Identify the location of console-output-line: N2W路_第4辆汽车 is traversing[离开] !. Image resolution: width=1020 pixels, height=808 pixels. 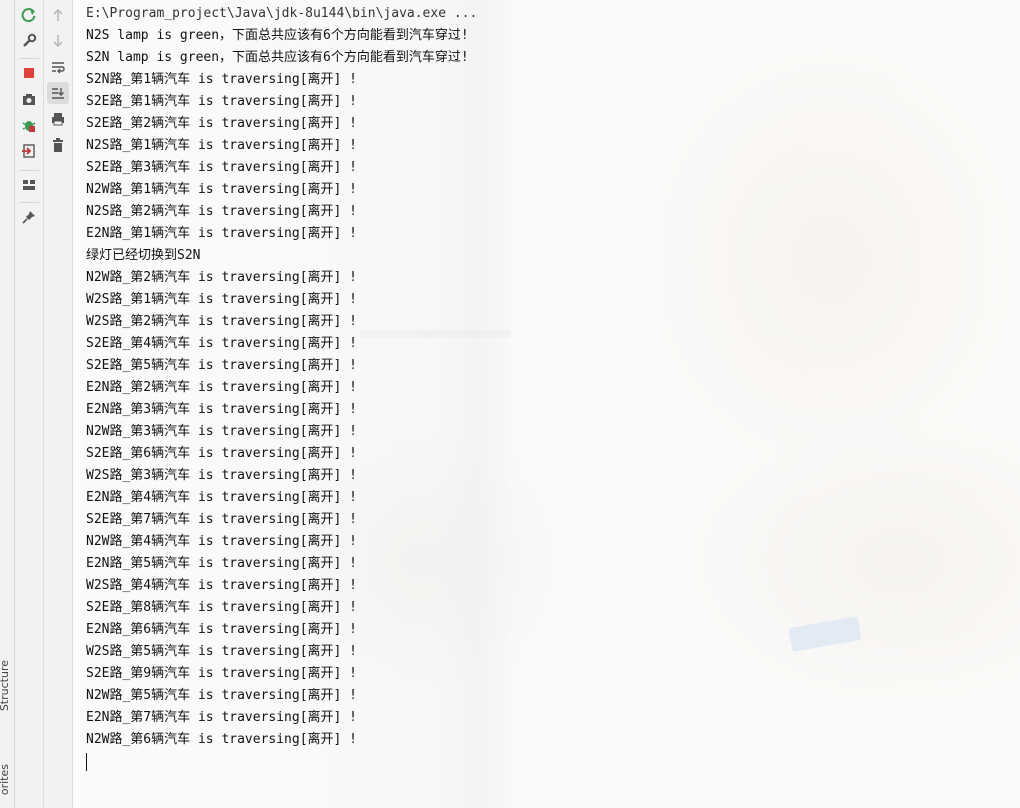
(222, 541).